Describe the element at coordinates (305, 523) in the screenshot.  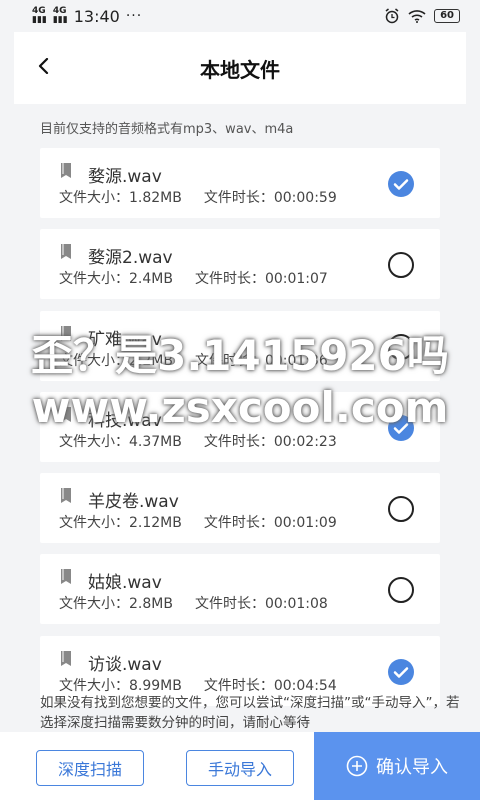
I see `file-duration: 00:01:09` at that location.